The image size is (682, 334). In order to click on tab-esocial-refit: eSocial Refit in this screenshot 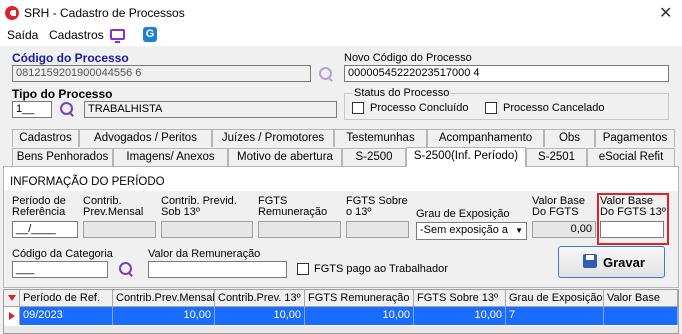, I will do `click(631, 157)`.